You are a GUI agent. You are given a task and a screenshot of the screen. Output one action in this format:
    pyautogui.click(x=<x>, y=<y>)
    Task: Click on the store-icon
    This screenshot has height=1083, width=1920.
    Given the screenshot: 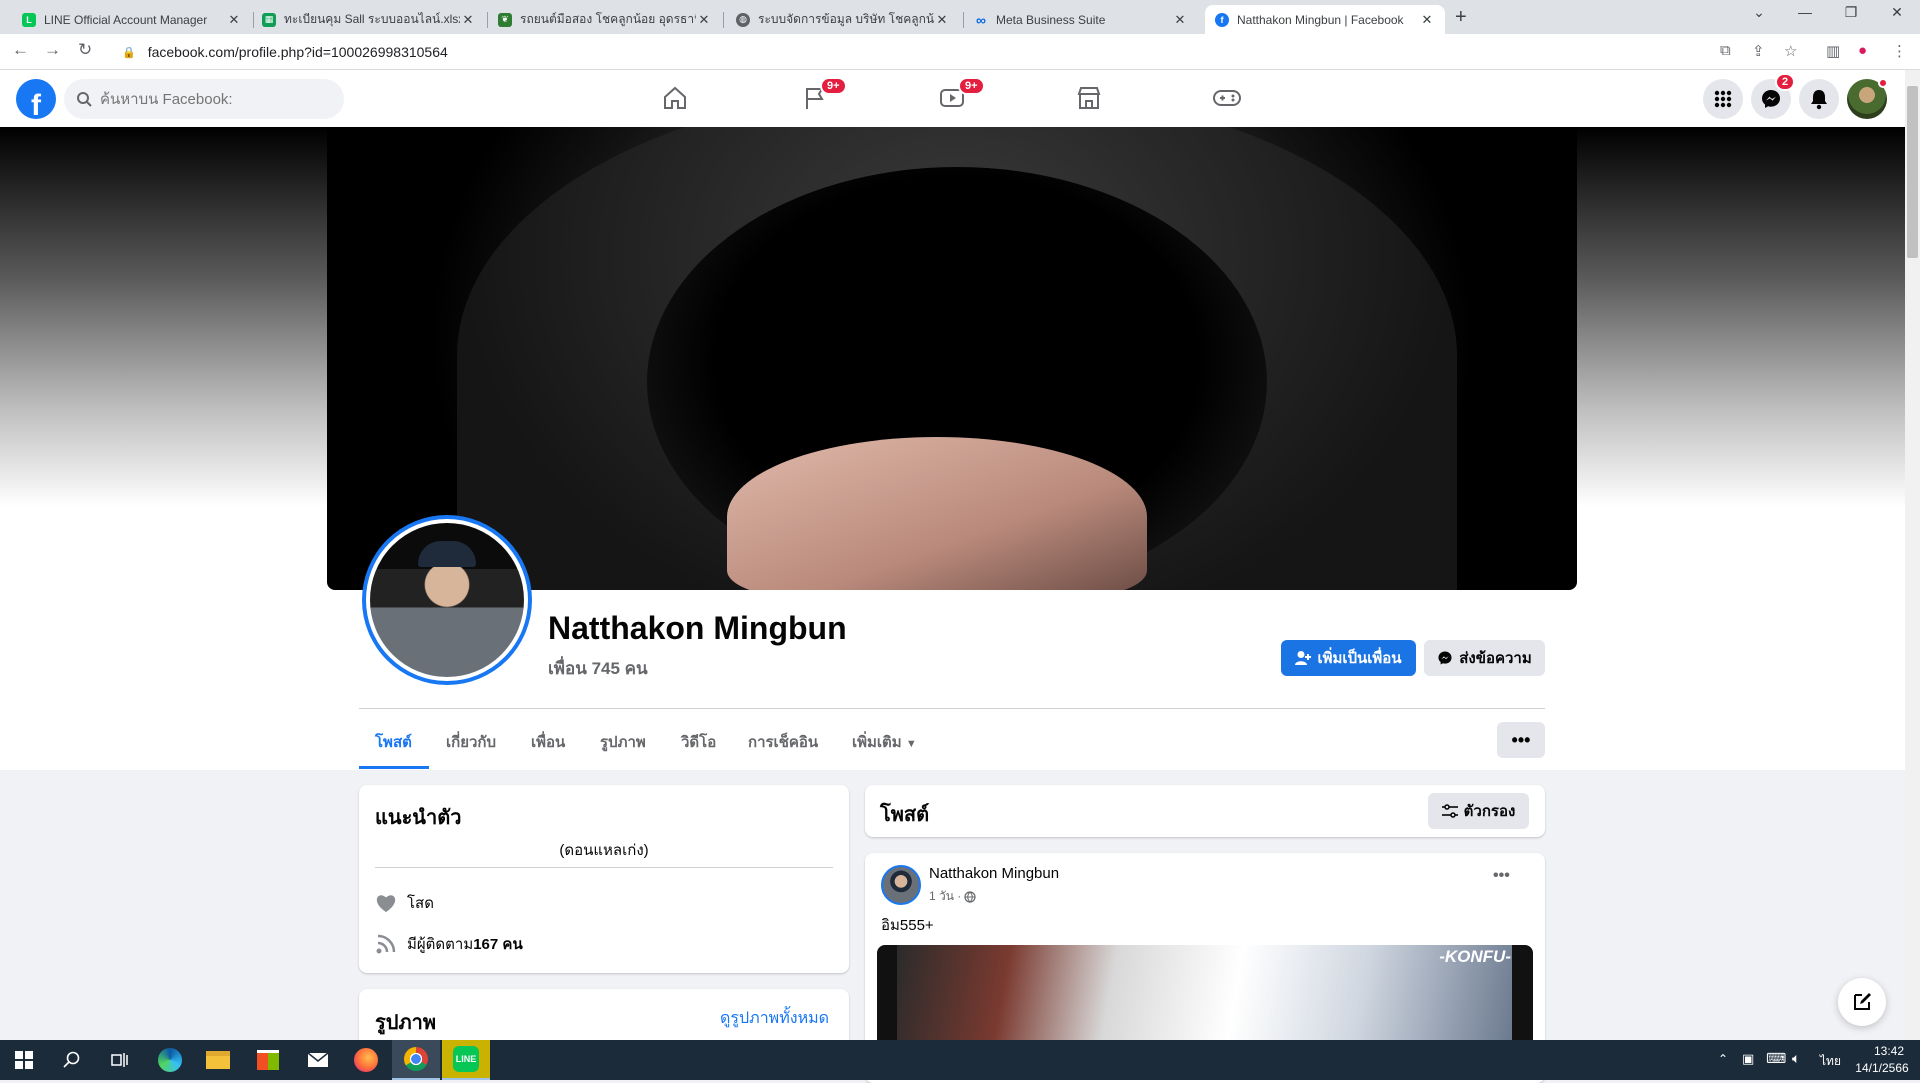 What is the action you would take?
    pyautogui.click(x=268, y=1060)
    